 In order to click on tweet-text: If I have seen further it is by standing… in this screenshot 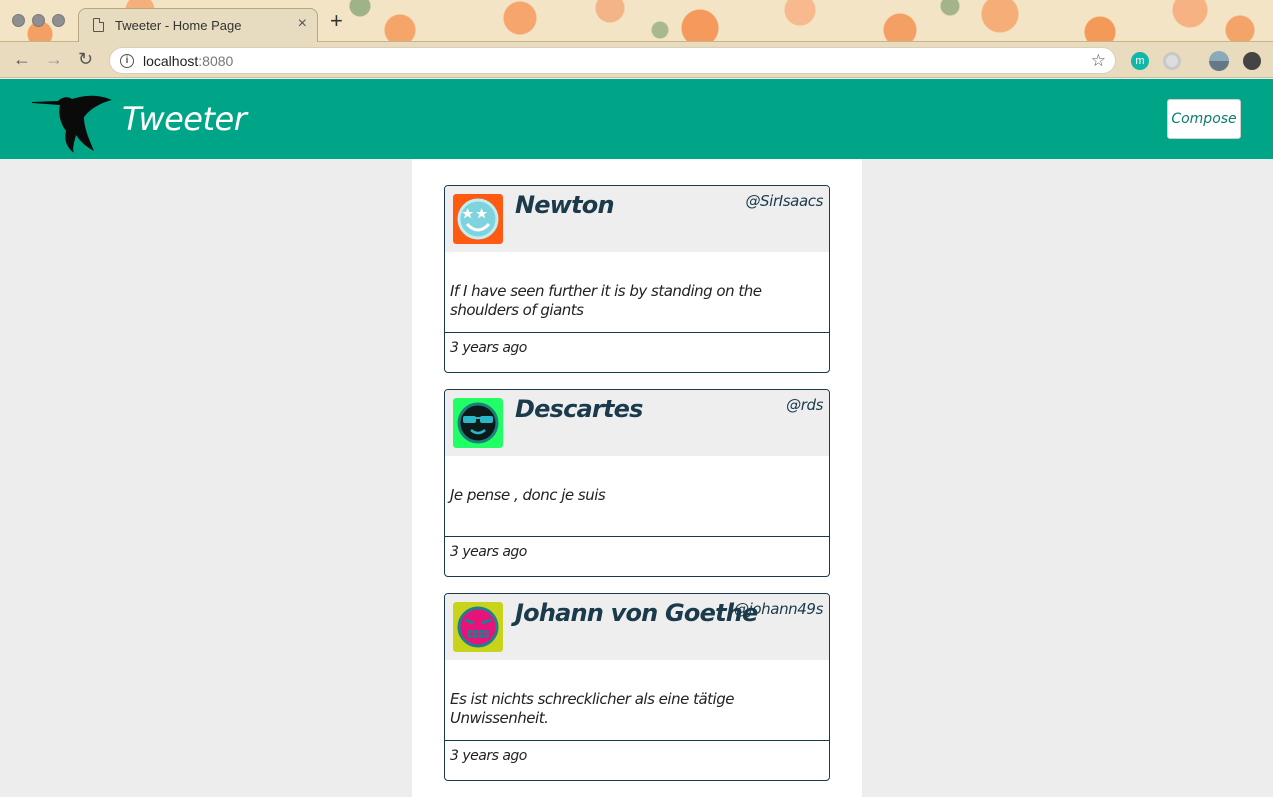, I will do `click(606, 300)`.